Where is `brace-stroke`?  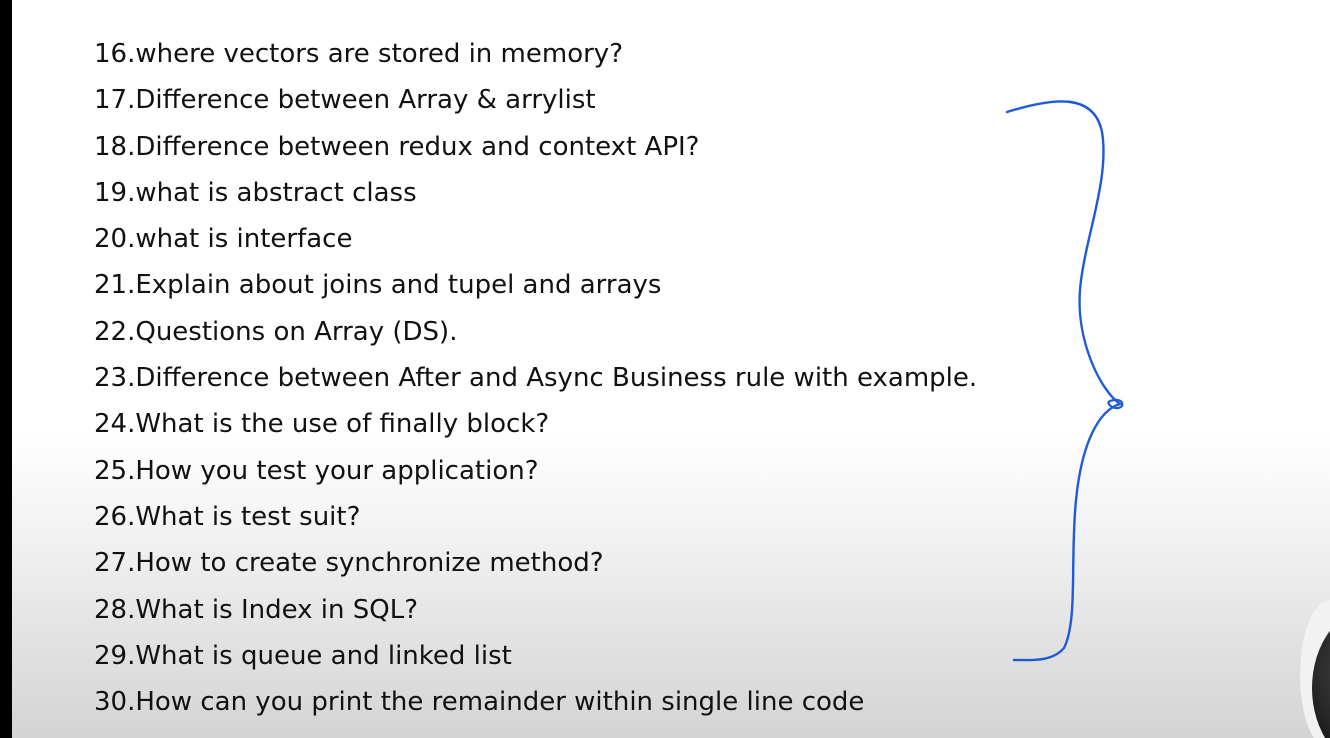 brace-stroke is located at coordinates (1063, 381).